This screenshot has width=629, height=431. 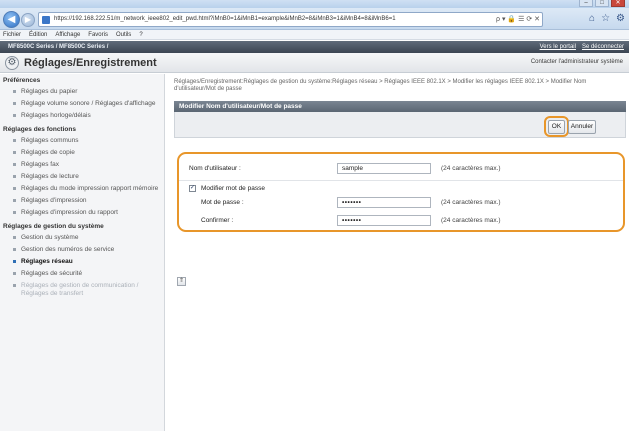 What do you see at coordinates (181, 281) in the screenshot?
I see `scroll-top-icon: ⇑` at bounding box center [181, 281].